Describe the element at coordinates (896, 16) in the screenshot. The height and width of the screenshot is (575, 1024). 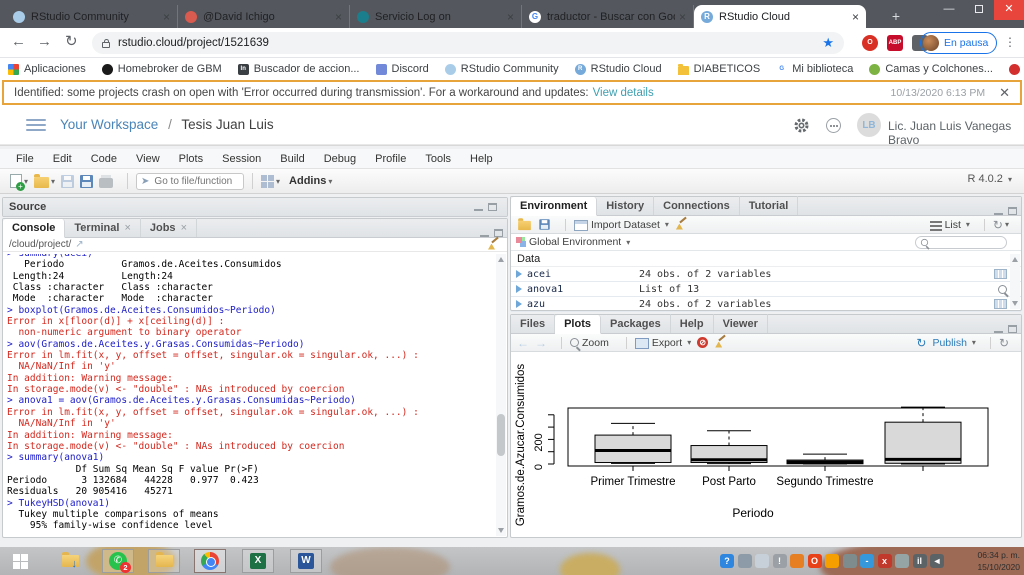
I see `new-tab-button: +` at that location.